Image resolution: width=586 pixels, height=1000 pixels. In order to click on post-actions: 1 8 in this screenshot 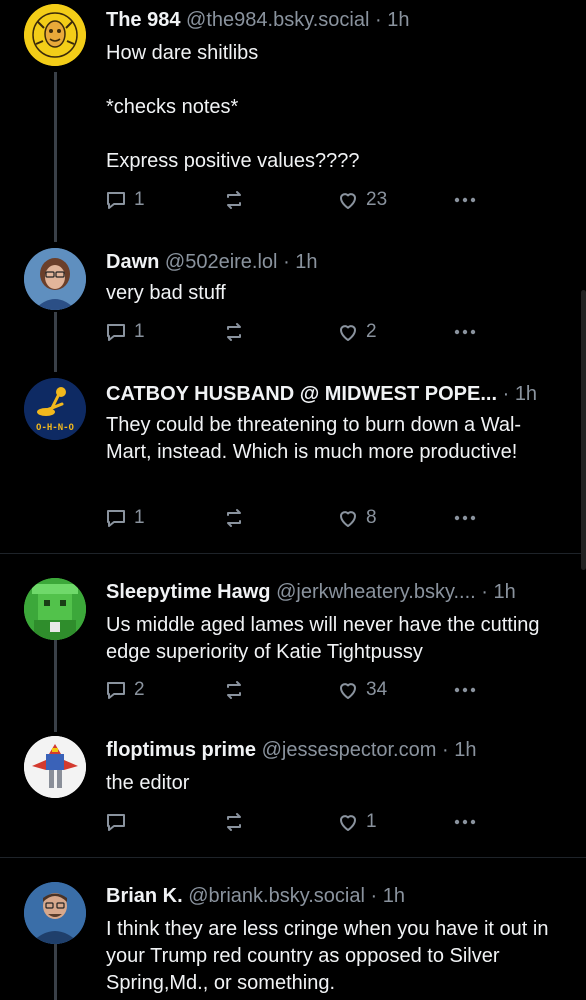, I will do `click(294, 518)`.